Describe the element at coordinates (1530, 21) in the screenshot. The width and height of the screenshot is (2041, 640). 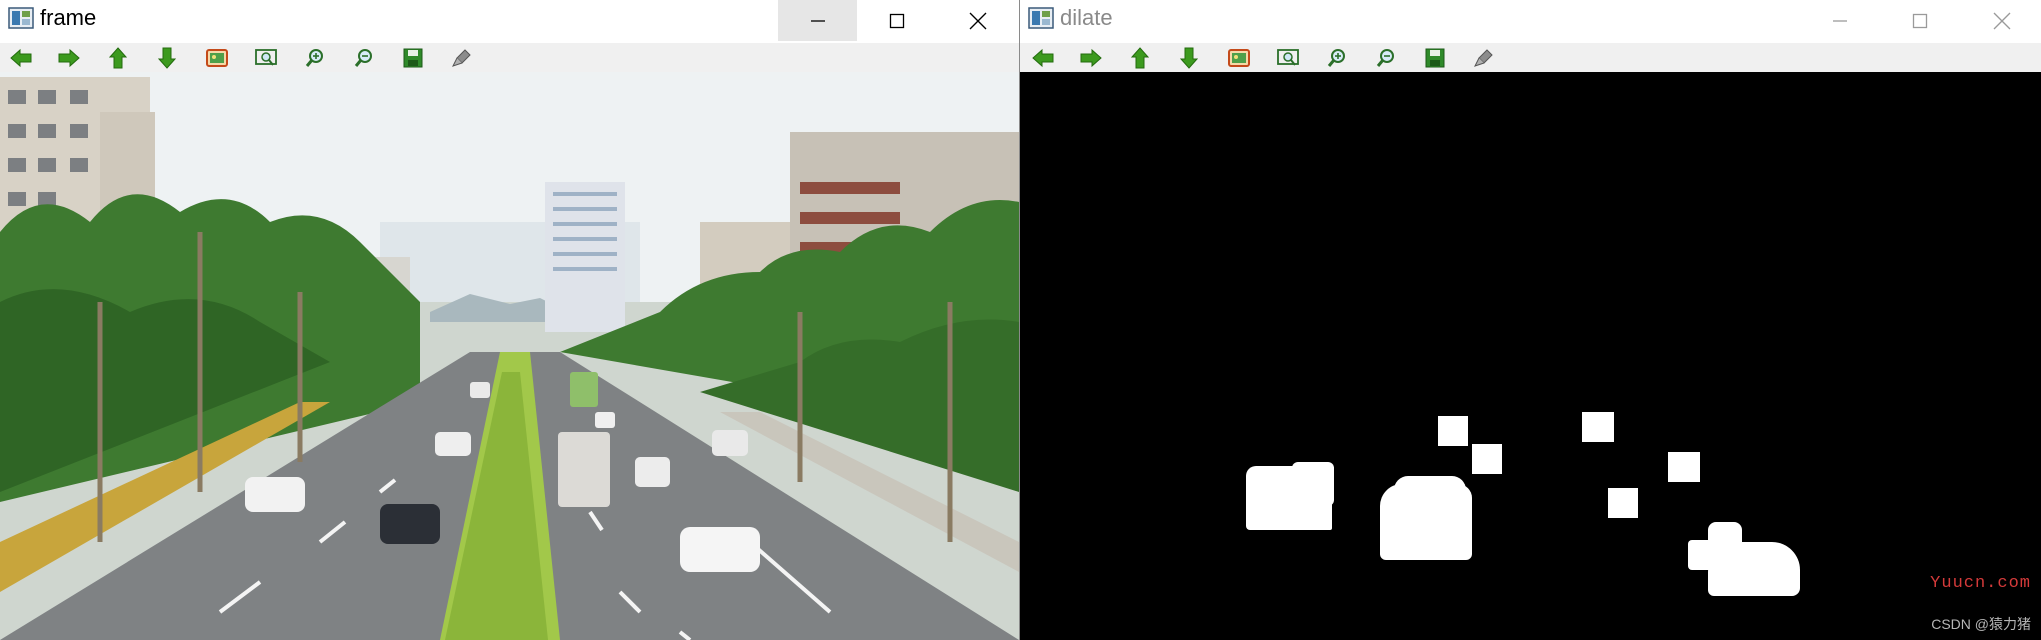
I see `title-bar: dilate` at that location.